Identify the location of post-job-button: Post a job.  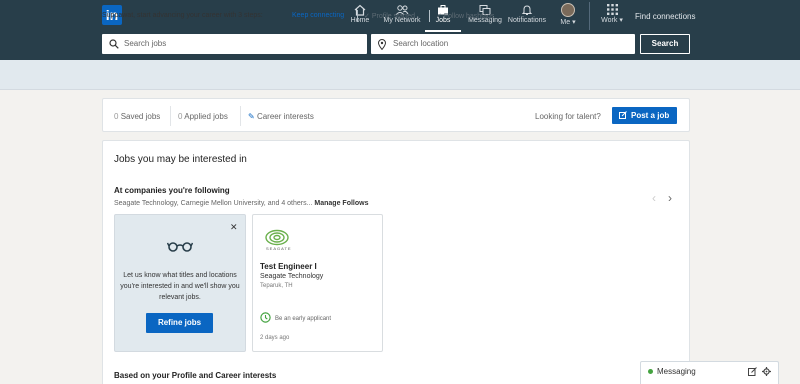
(644, 115).